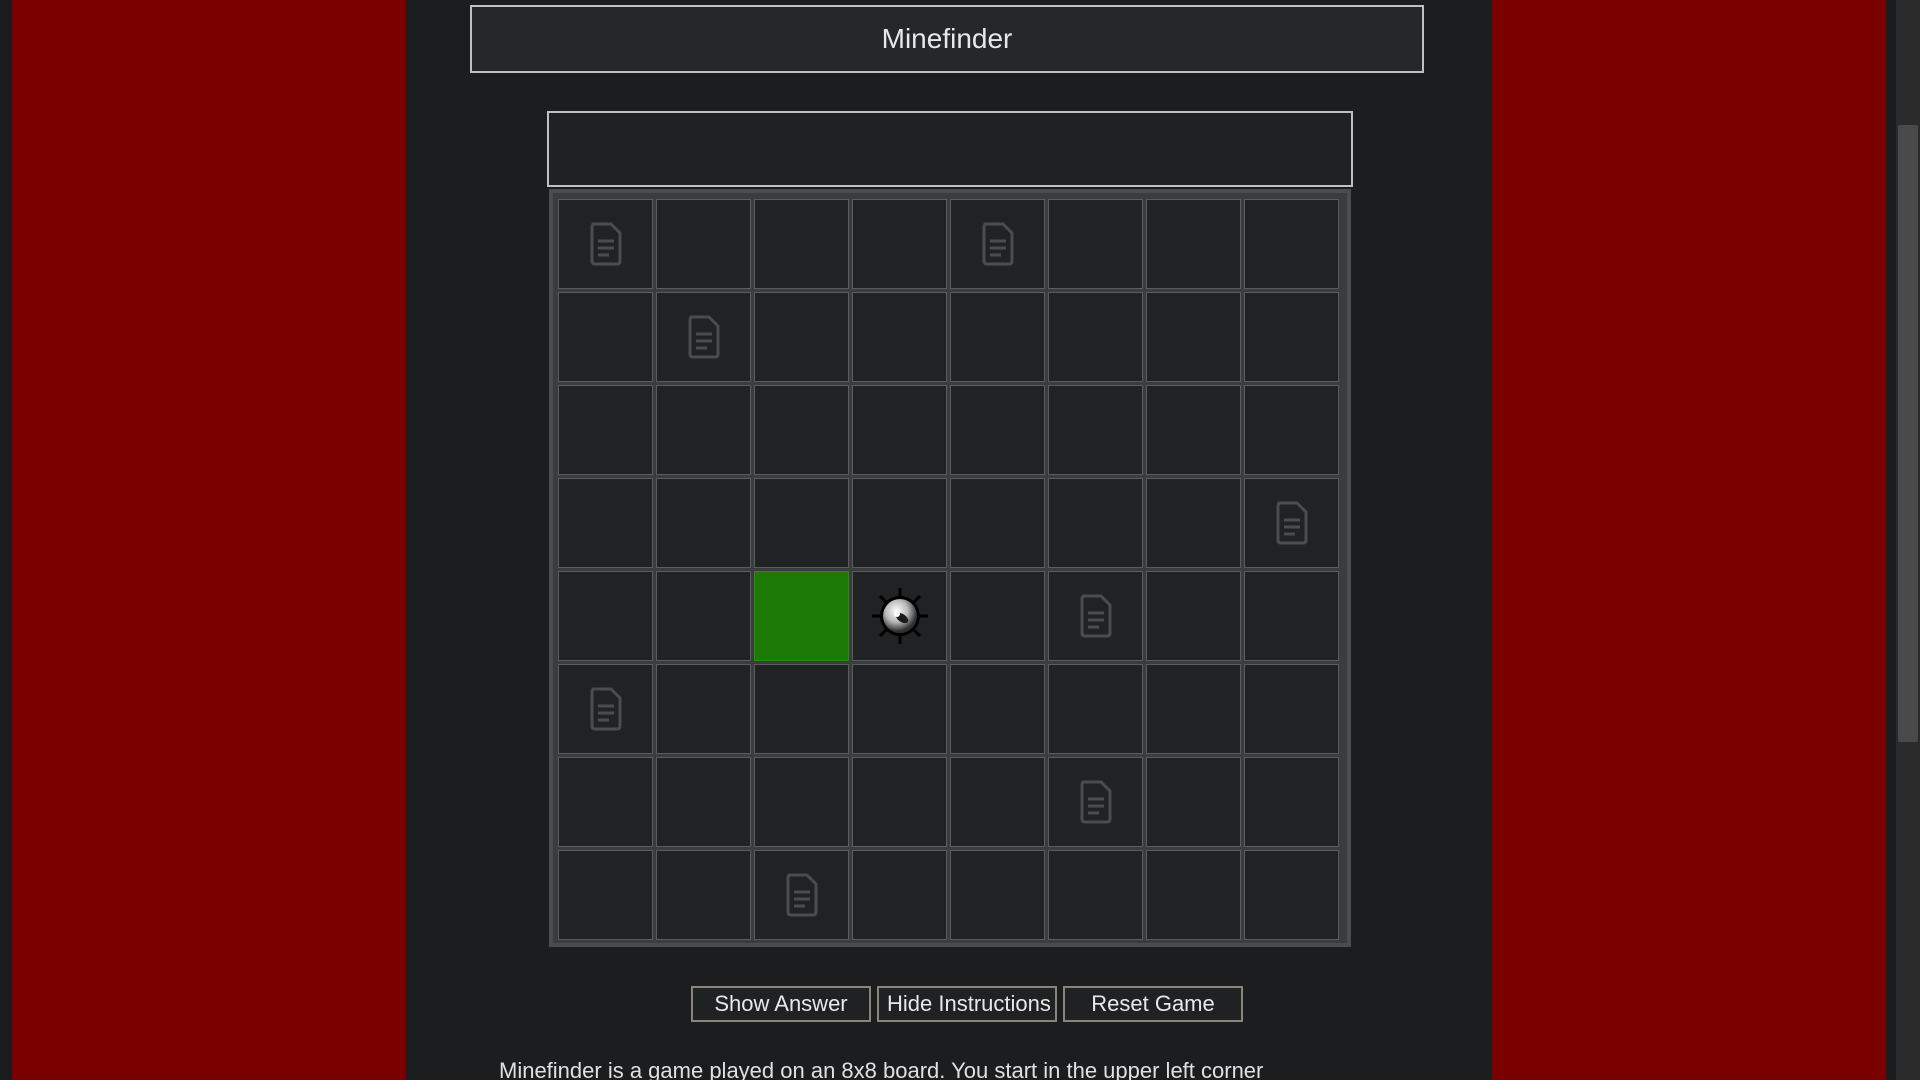 This screenshot has height=1080, width=1920. What do you see at coordinates (781, 1004) in the screenshot?
I see `show-answer-button: Show Answer` at bounding box center [781, 1004].